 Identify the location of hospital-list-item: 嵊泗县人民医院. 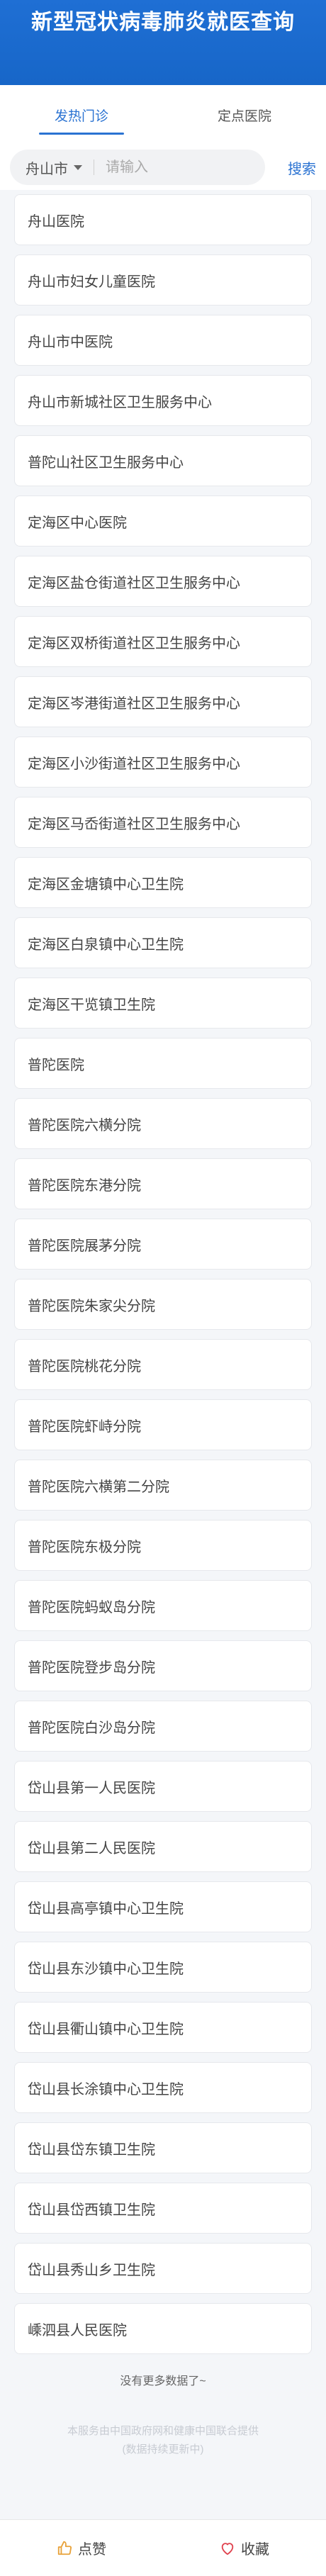
(163, 2329).